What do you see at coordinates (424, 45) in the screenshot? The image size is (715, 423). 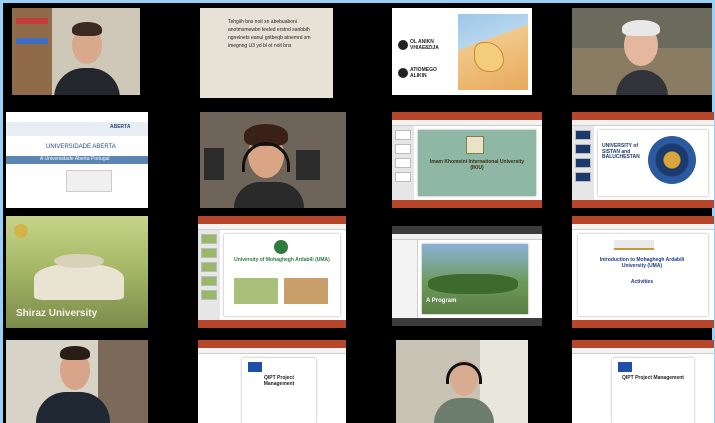 I see `logo-text-top: OL ANIKN VHIAE8ZIJA` at bounding box center [424, 45].